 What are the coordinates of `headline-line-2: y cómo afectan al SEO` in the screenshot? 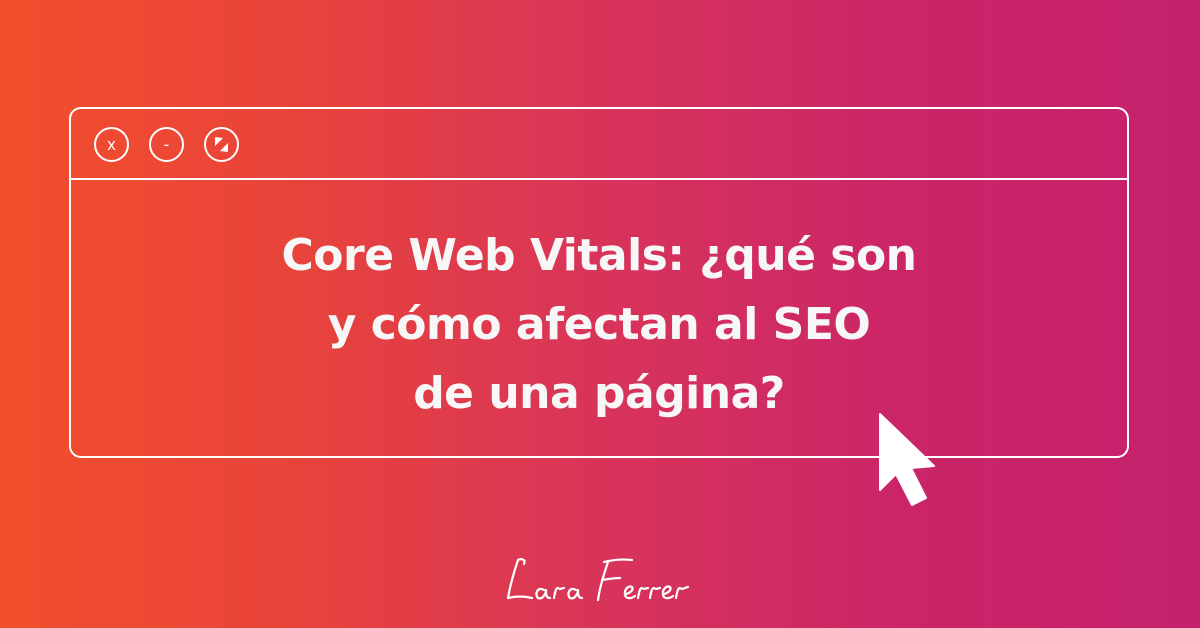 It's located at (599, 324).